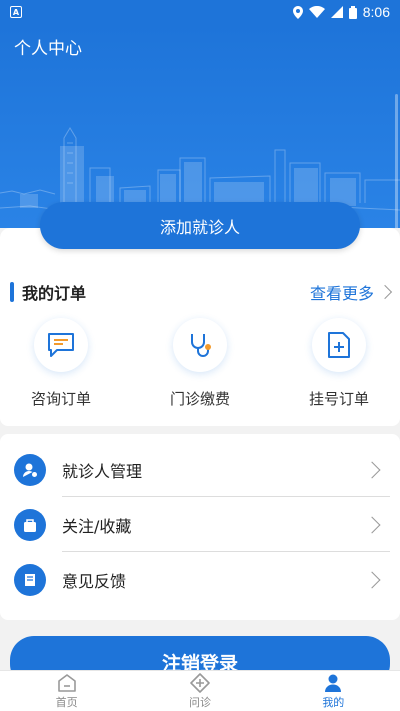  What do you see at coordinates (336, 12) in the screenshot?
I see `signal-icon` at bounding box center [336, 12].